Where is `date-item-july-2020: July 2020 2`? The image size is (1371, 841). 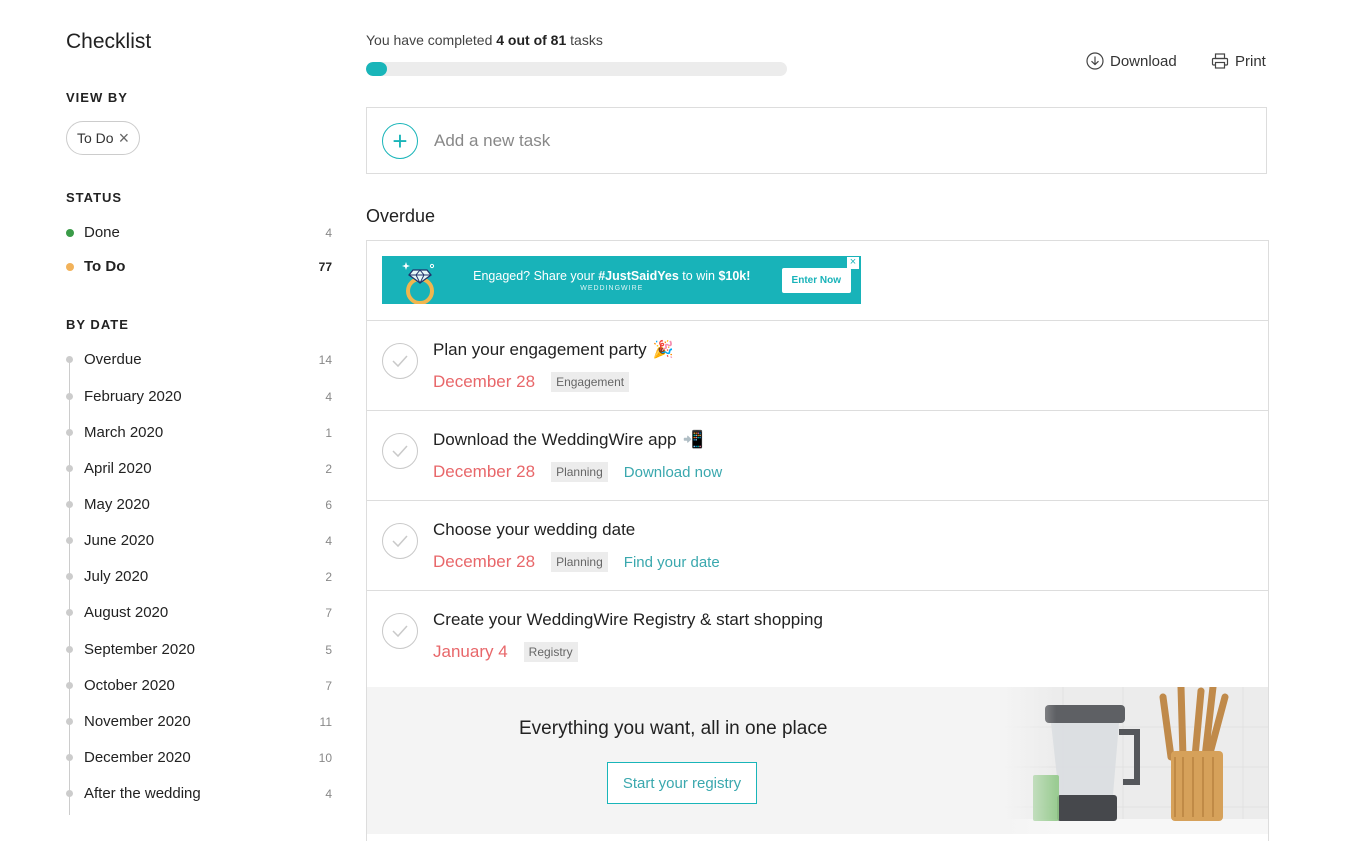 date-item-july-2020: July 2020 2 is located at coordinates (199, 576).